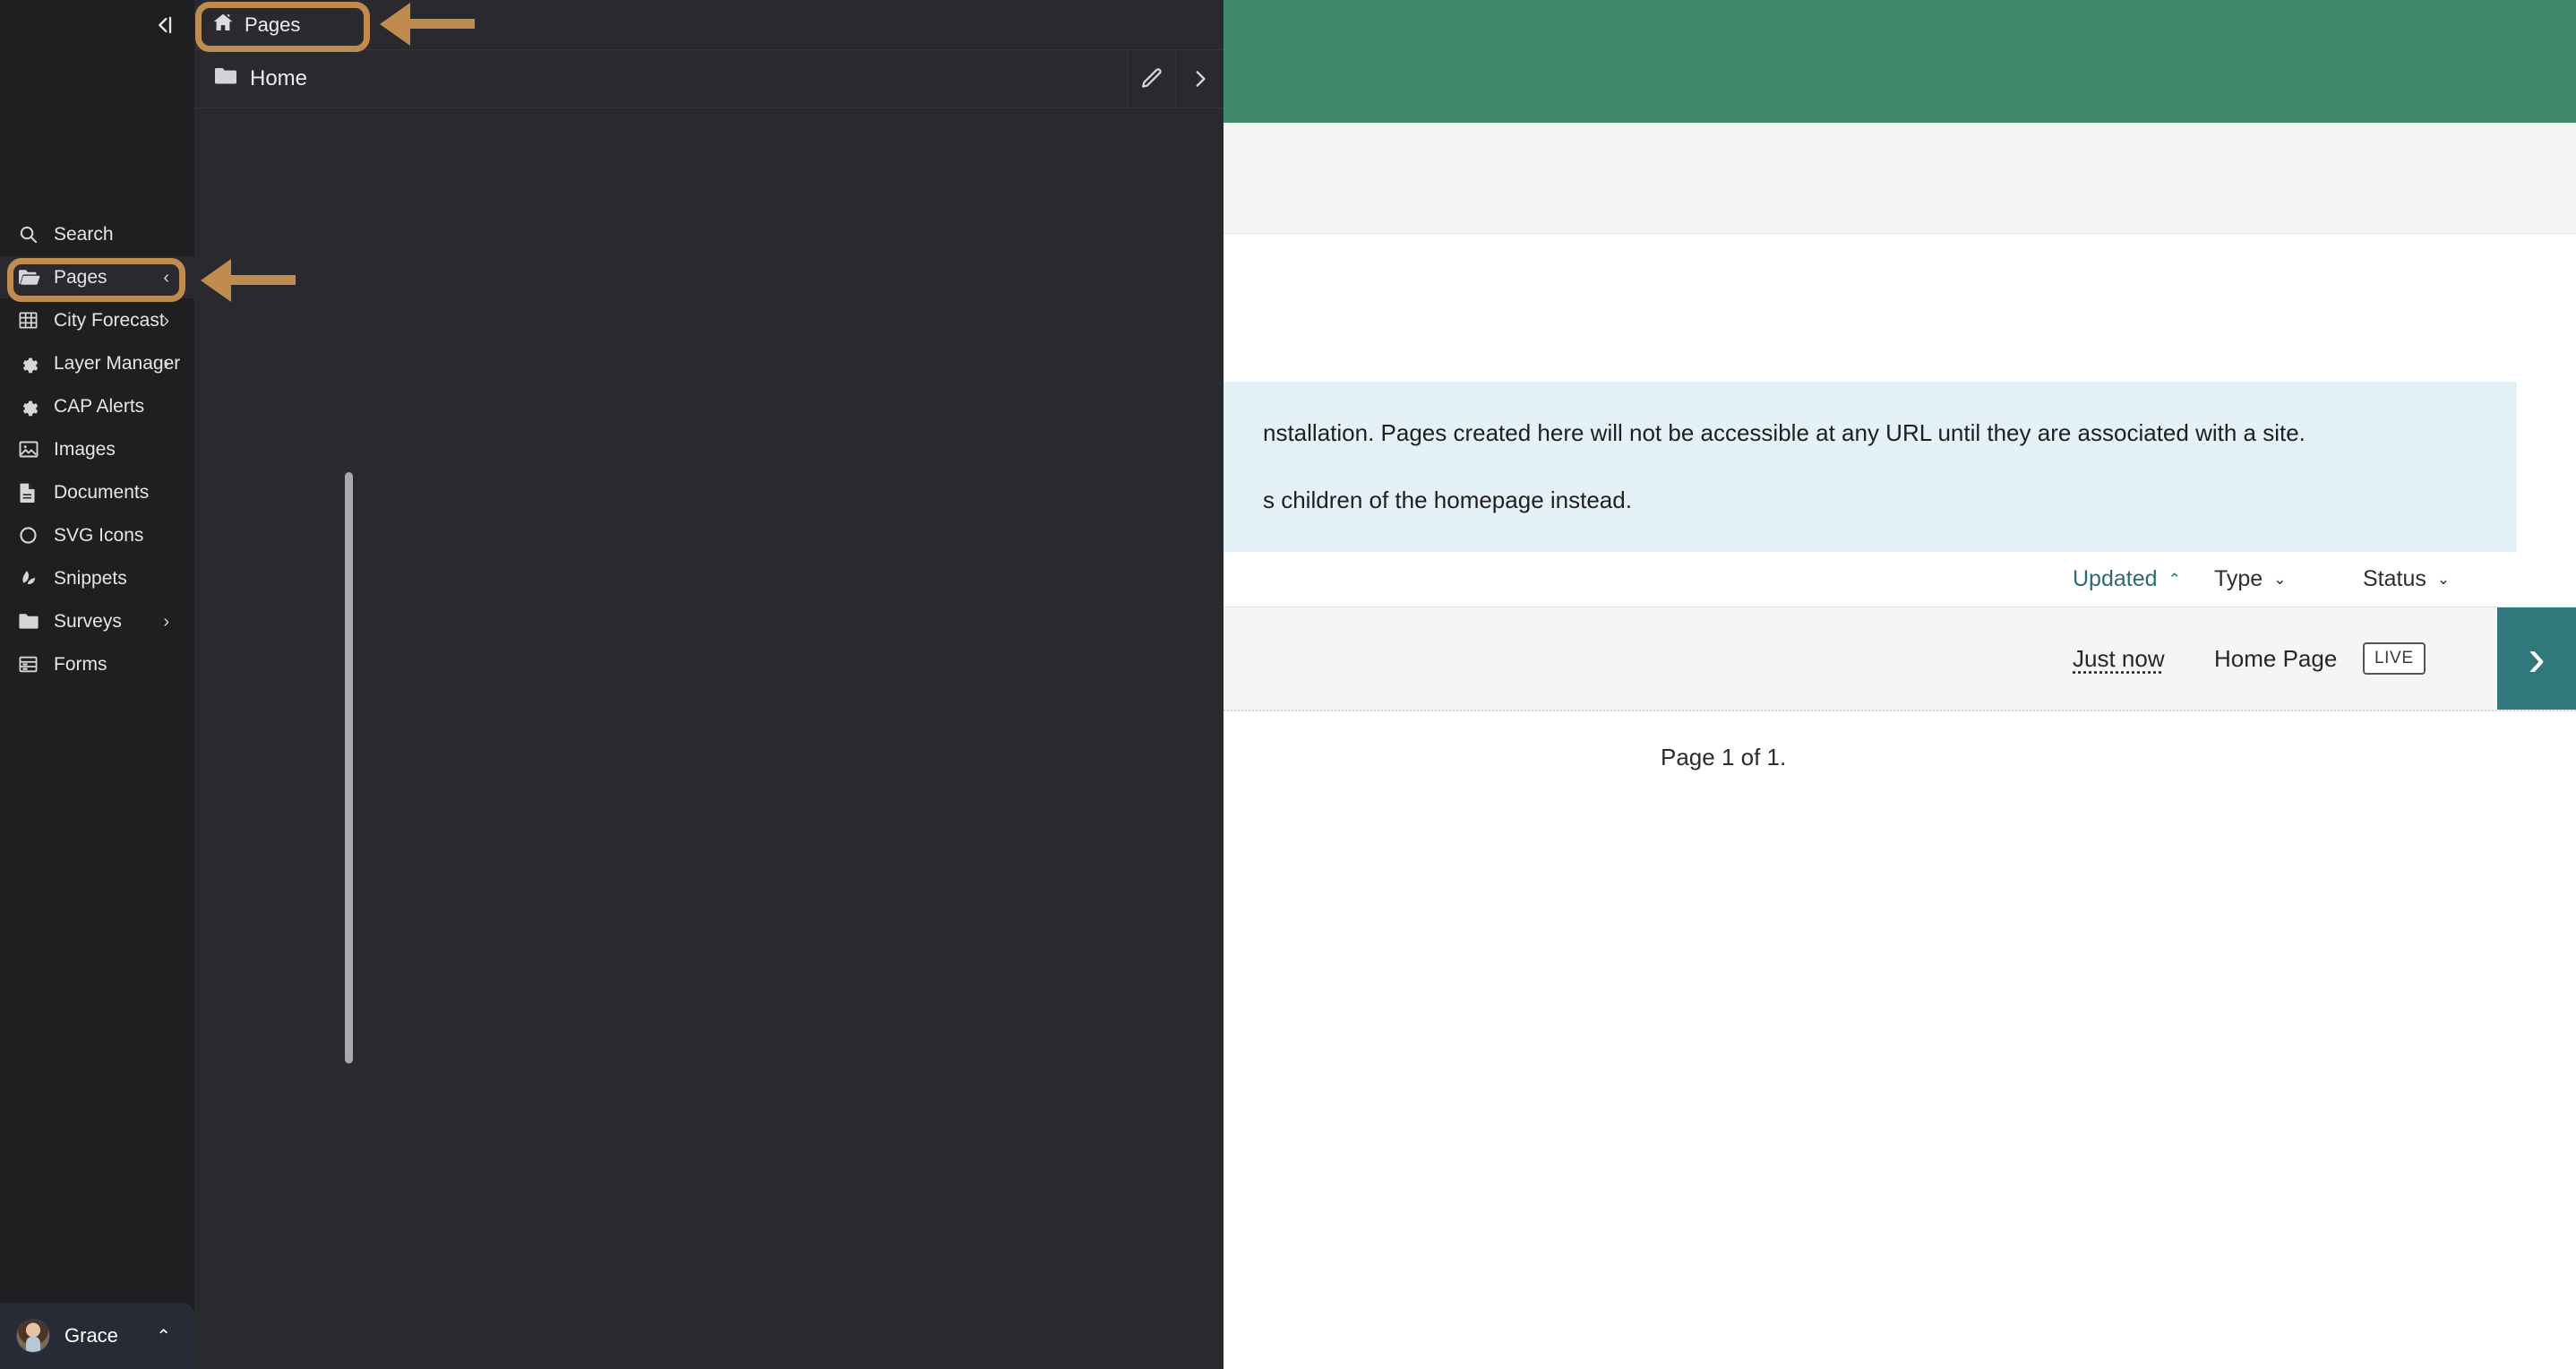 The height and width of the screenshot is (1369, 2576). What do you see at coordinates (84, 234) in the screenshot?
I see `sidebar-item-label: Search` at bounding box center [84, 234].